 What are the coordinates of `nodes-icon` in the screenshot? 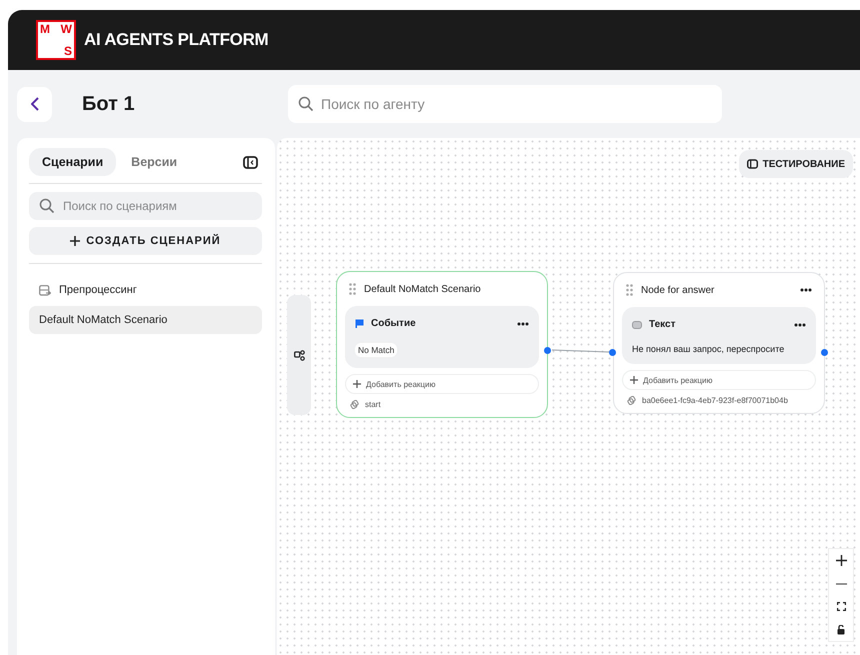 It's located at (299, 355).